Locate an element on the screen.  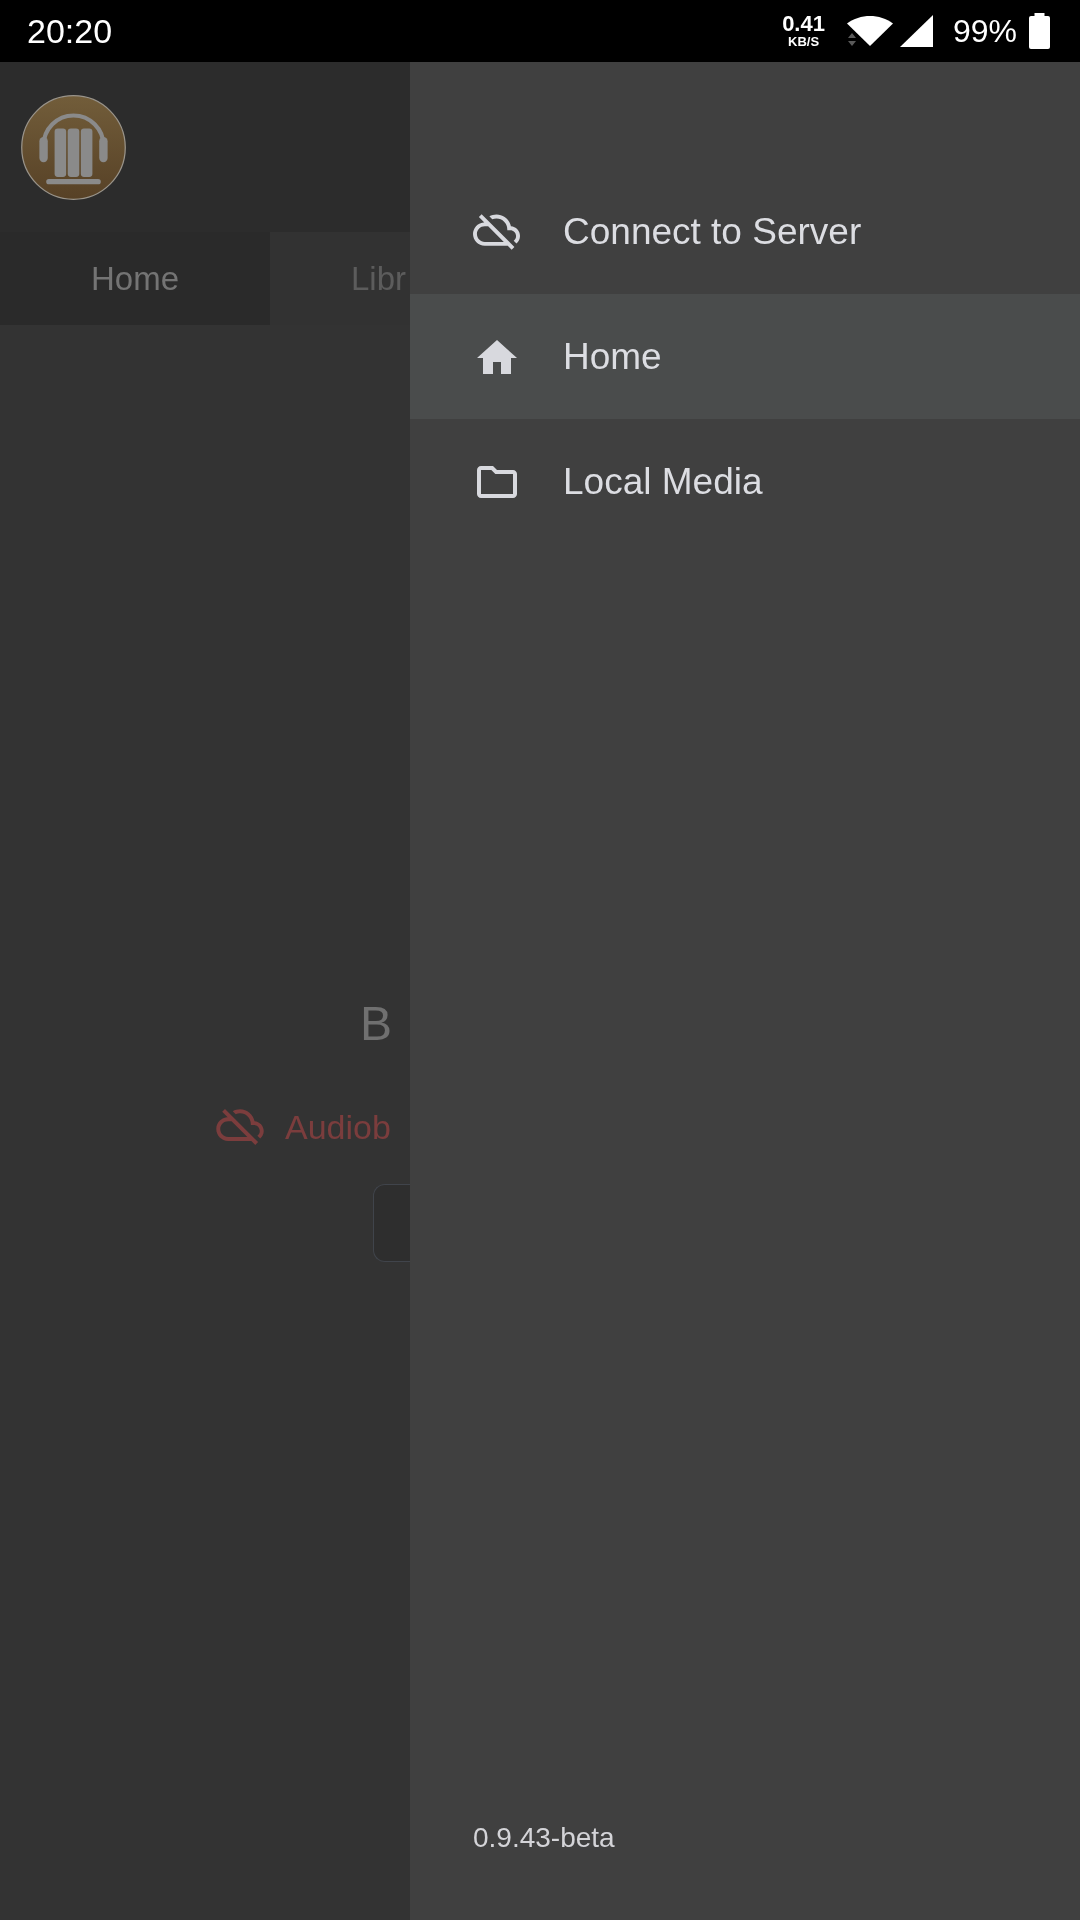
clock: 20:20 is located at coordinates (70, 31).